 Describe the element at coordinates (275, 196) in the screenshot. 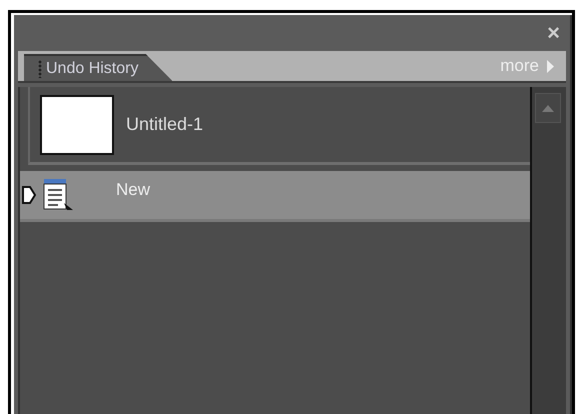

I see `history-item: New` at that location.